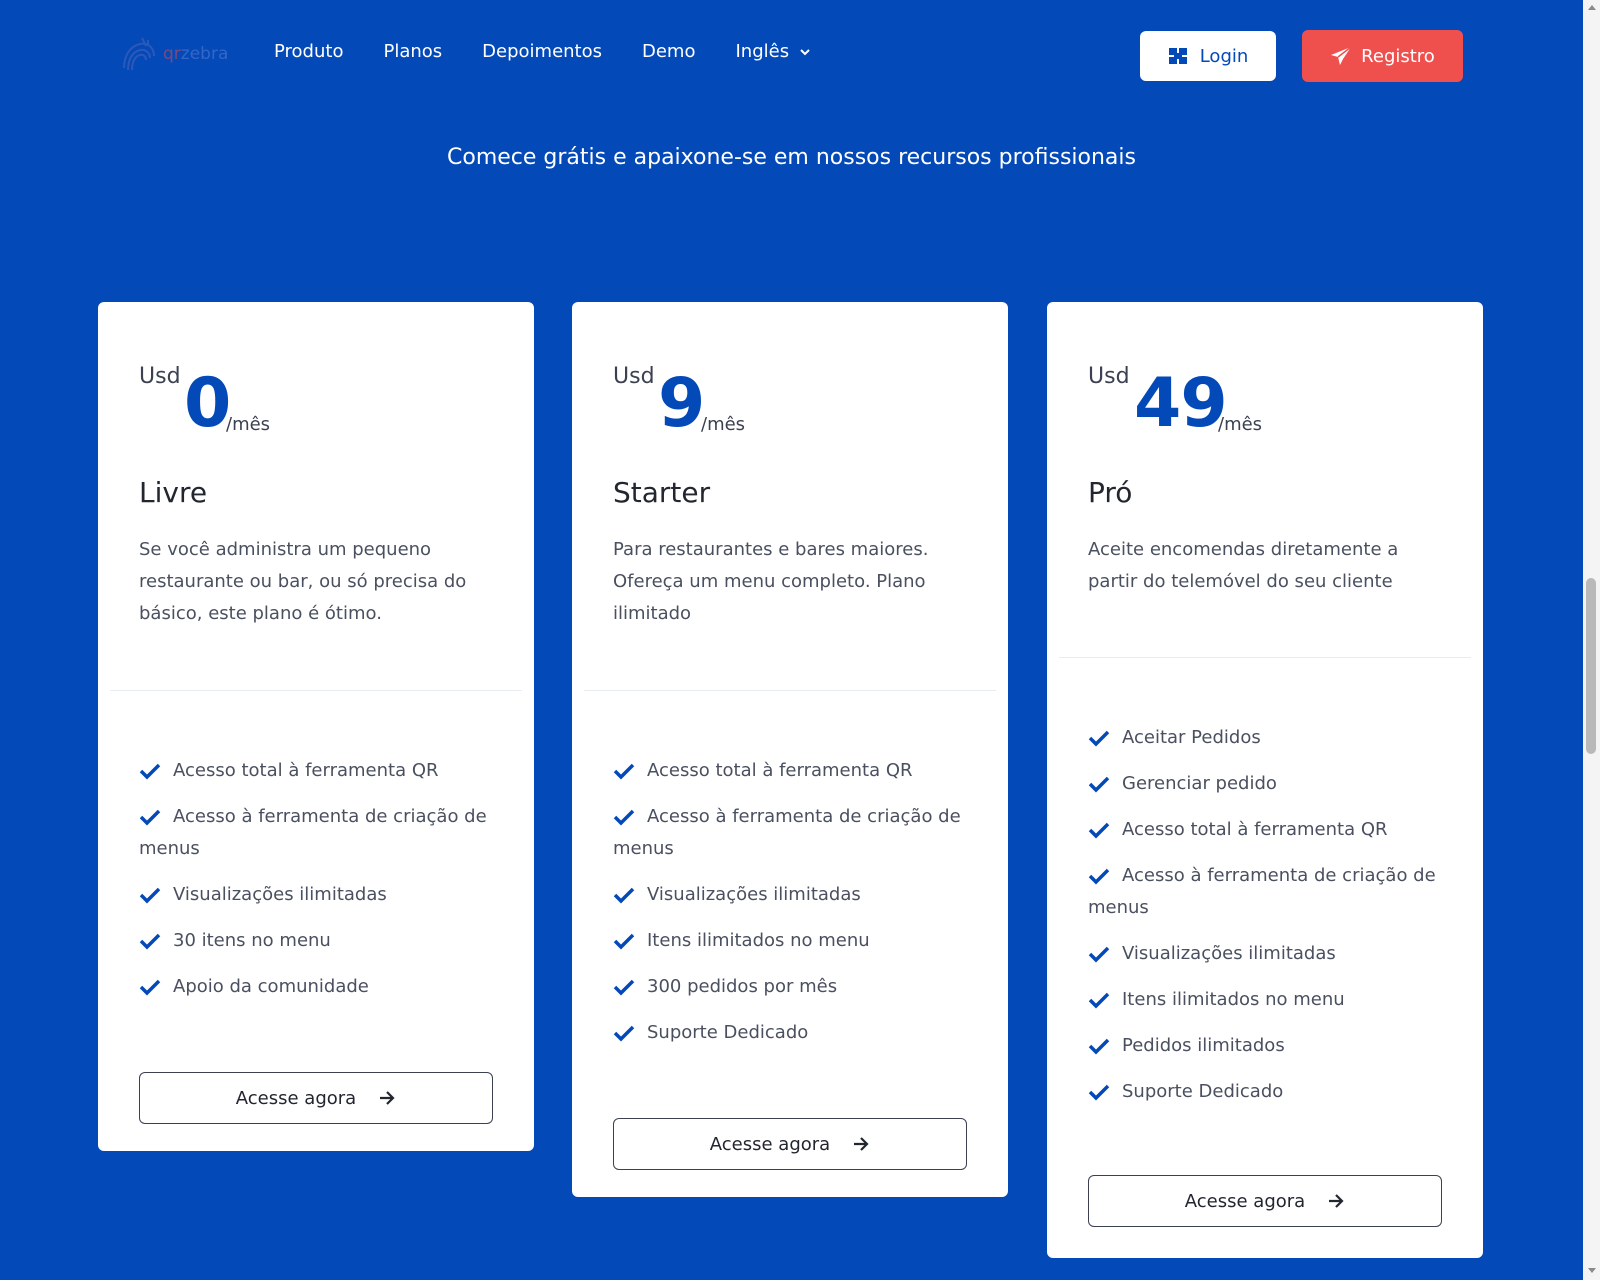 The height and width of the screenshot is (1280, 1600). I want to click on main-nav: Produto Planos Depoimentos Demo Inglês, so click(562, 51).